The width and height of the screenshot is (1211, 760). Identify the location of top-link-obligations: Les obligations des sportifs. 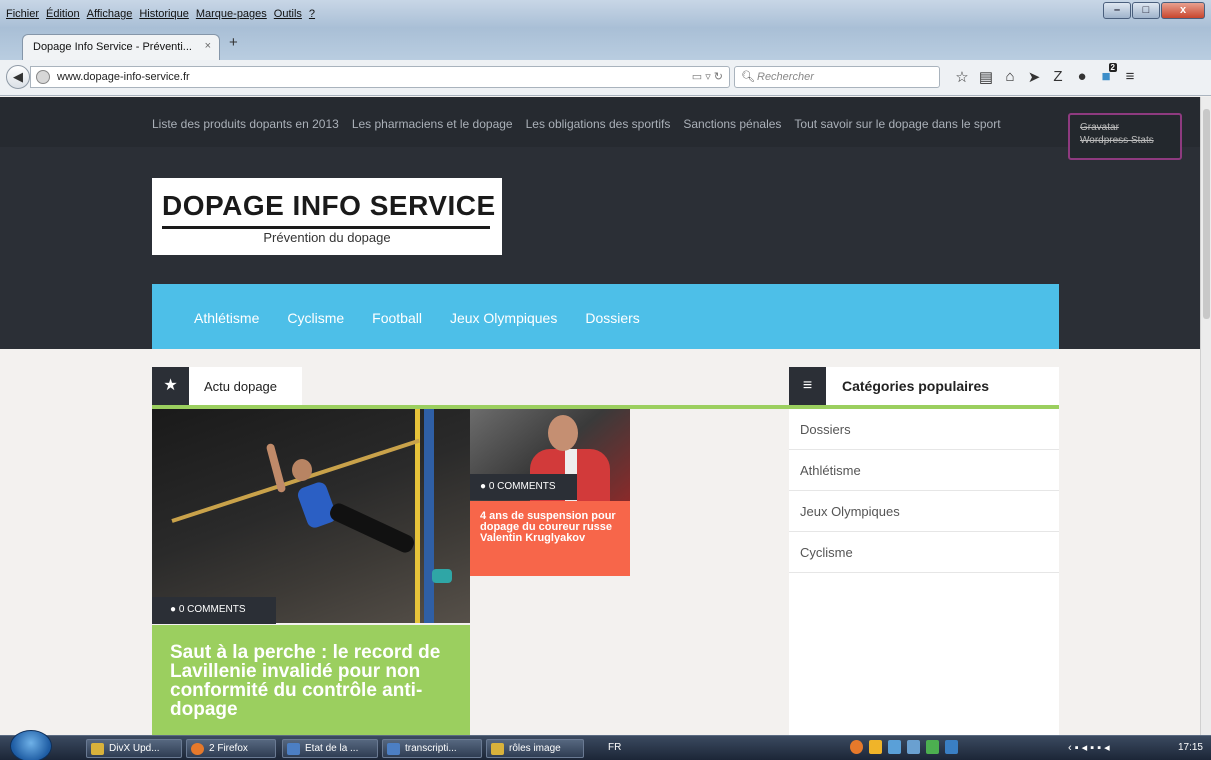
(598, 124).